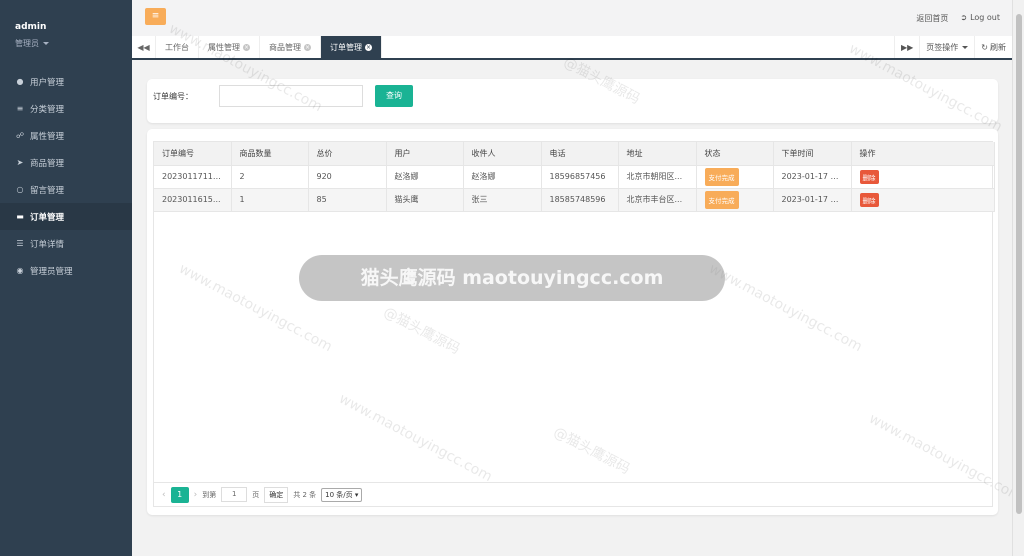 The height and width of the screenshot is (556, 1024). I want to click on status-cell: 支付完成, so click(735, 177).